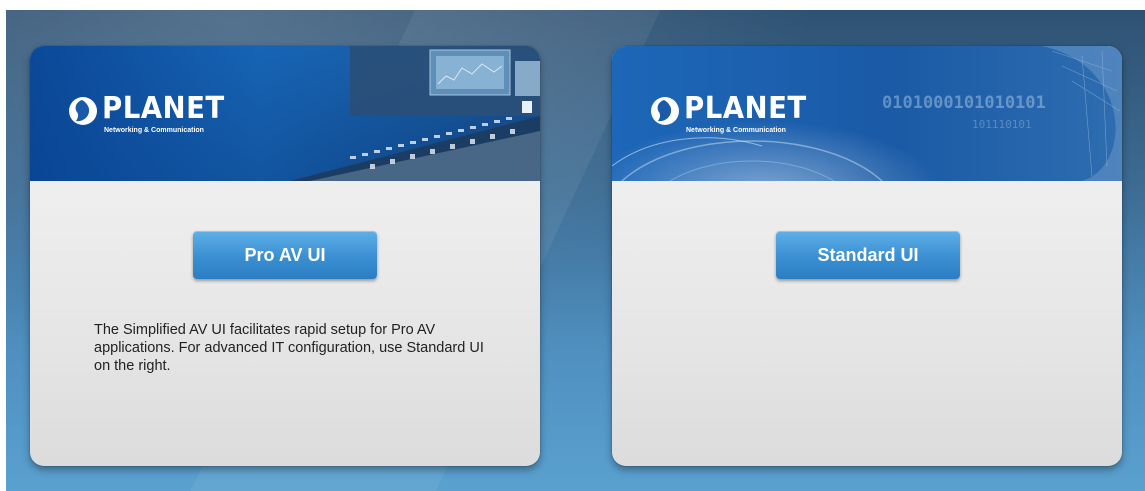 The image size is (1145, 491). Describe the element at coordinates (964, 103) in the screenshot. I see `svg-text: 0101000101010101` at that location.